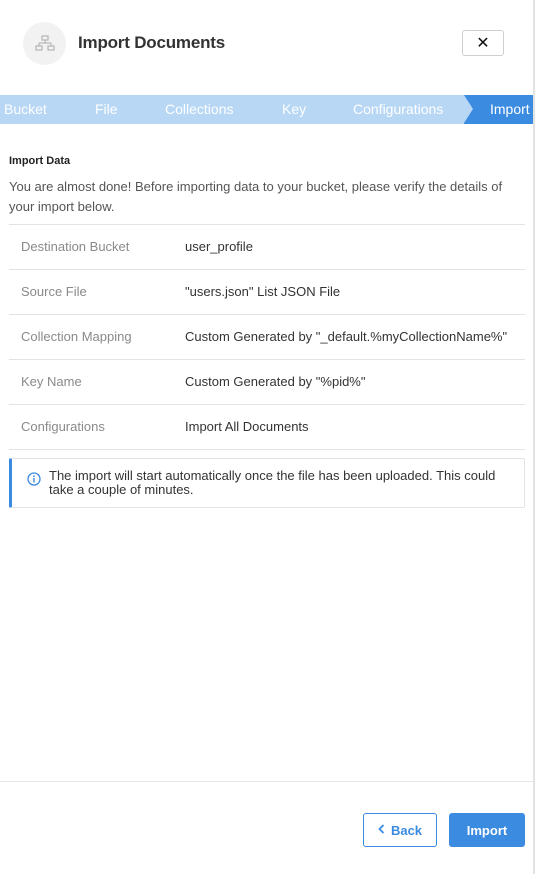 The image size is (535, 874). I want to click on detail-row-destination-bucket: Destination Bucket user_profile, so click(267, 247).